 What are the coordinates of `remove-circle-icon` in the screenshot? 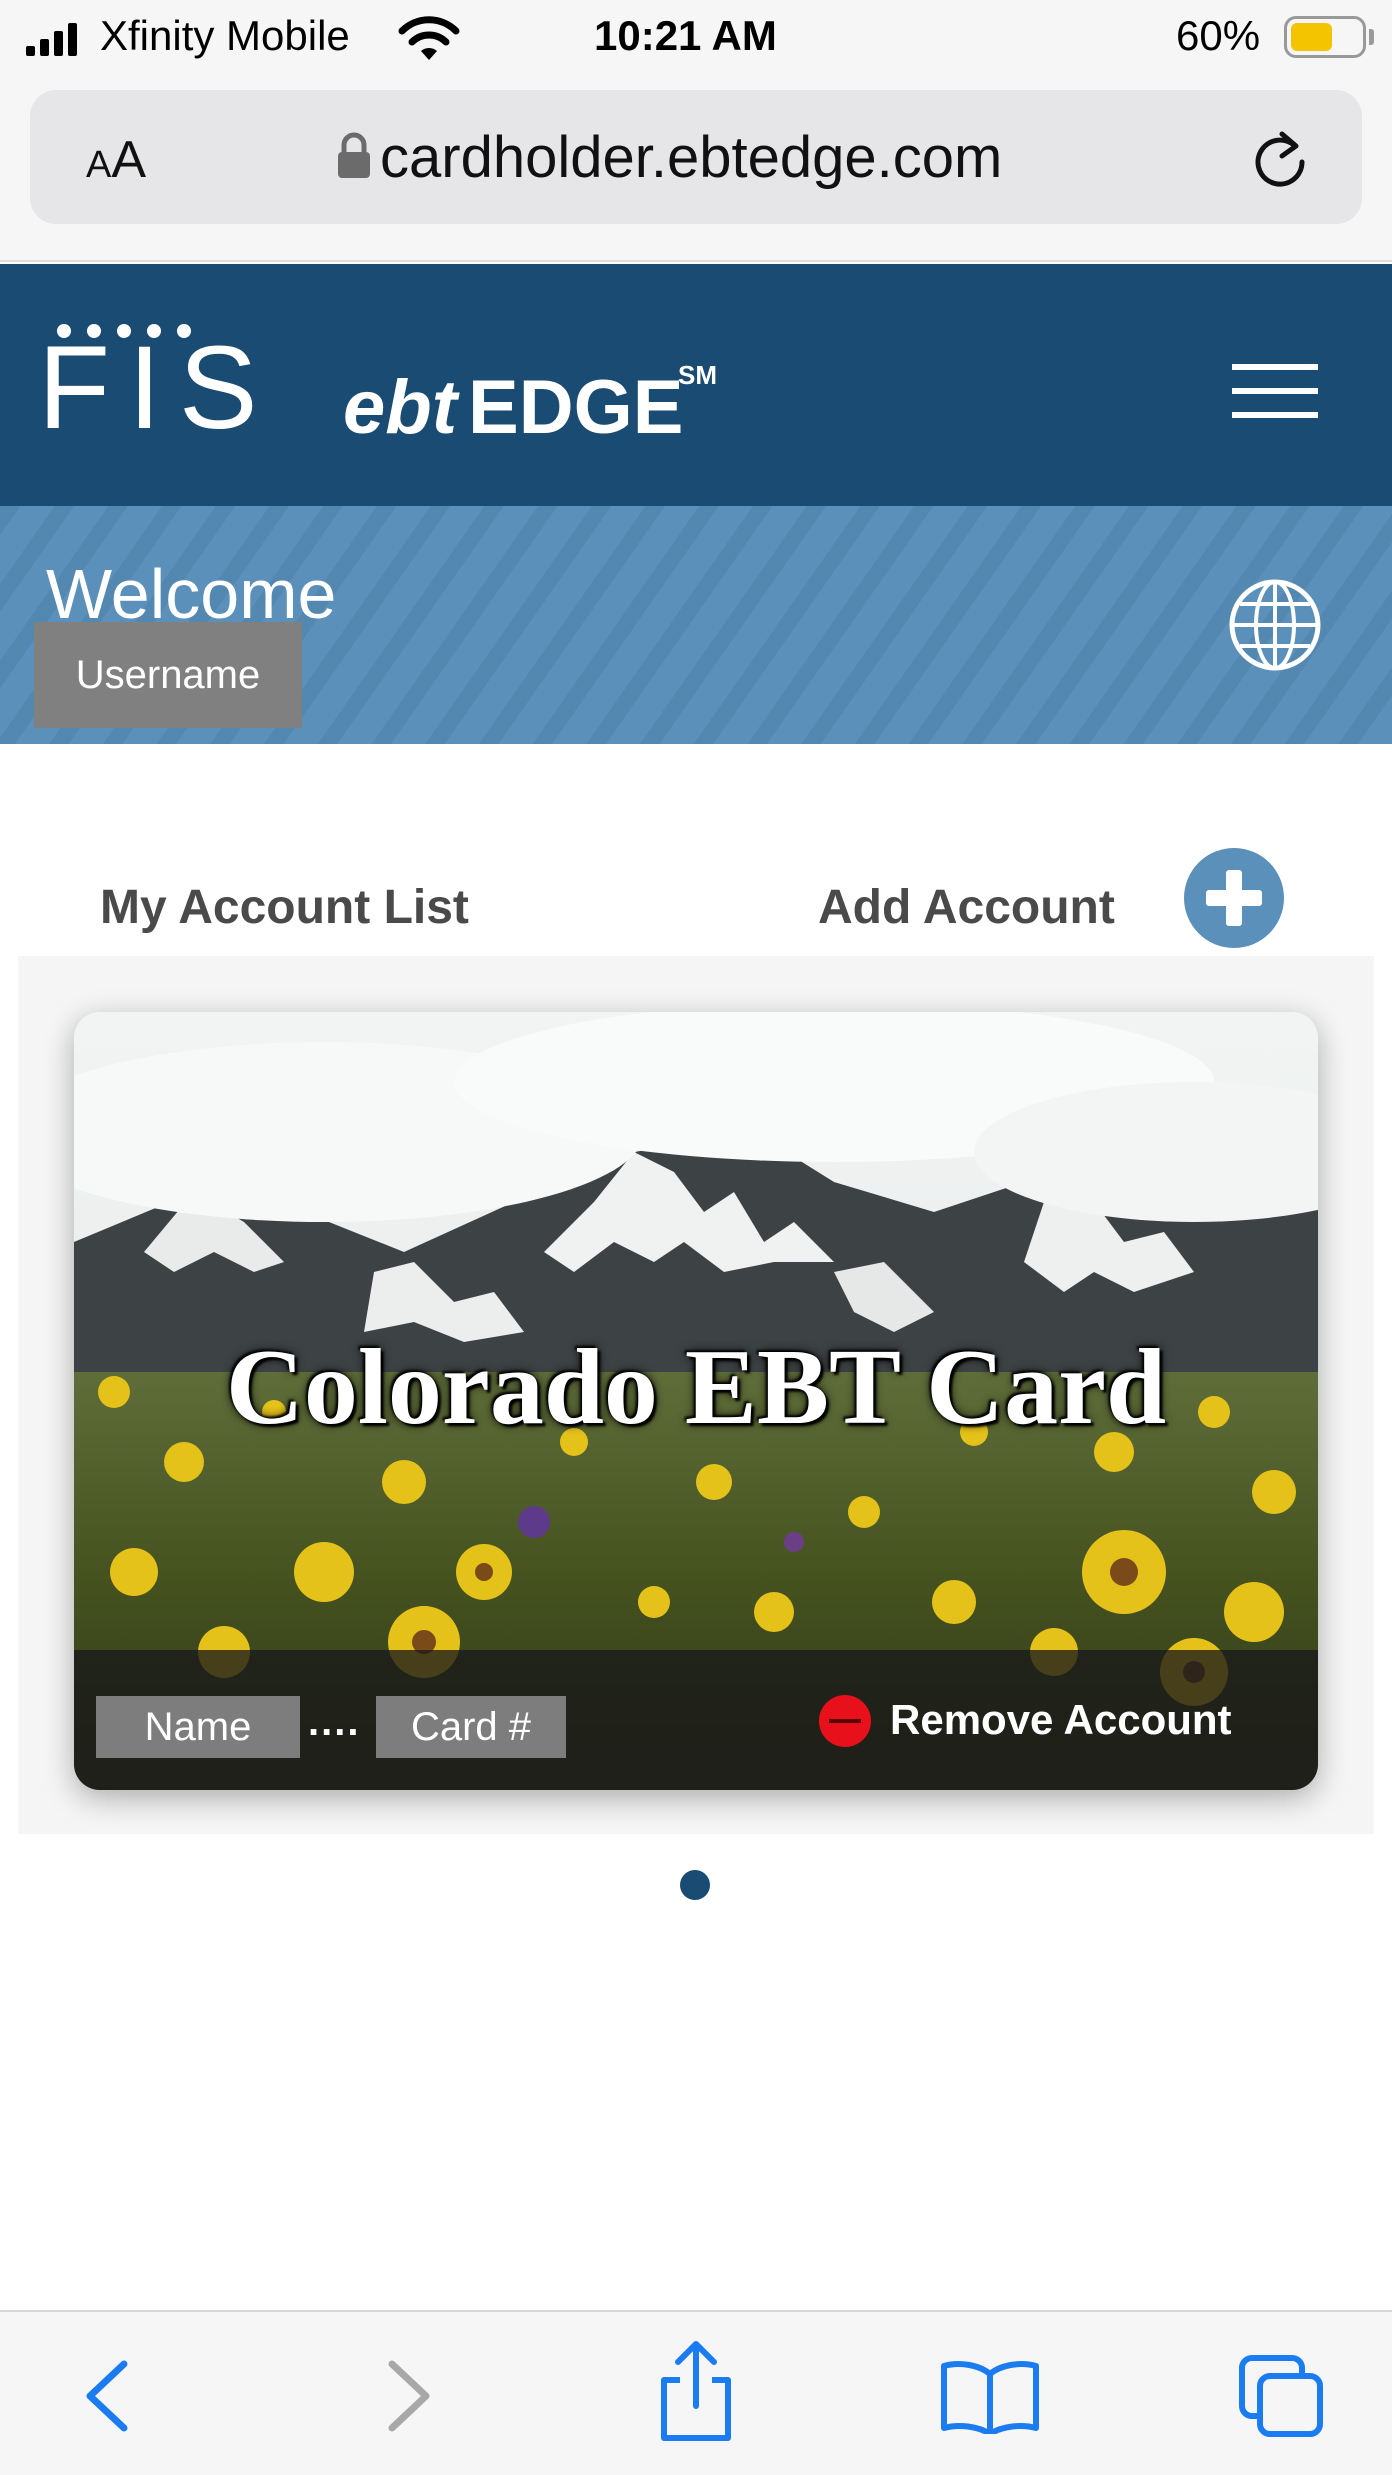 It's located at (845, 1721).